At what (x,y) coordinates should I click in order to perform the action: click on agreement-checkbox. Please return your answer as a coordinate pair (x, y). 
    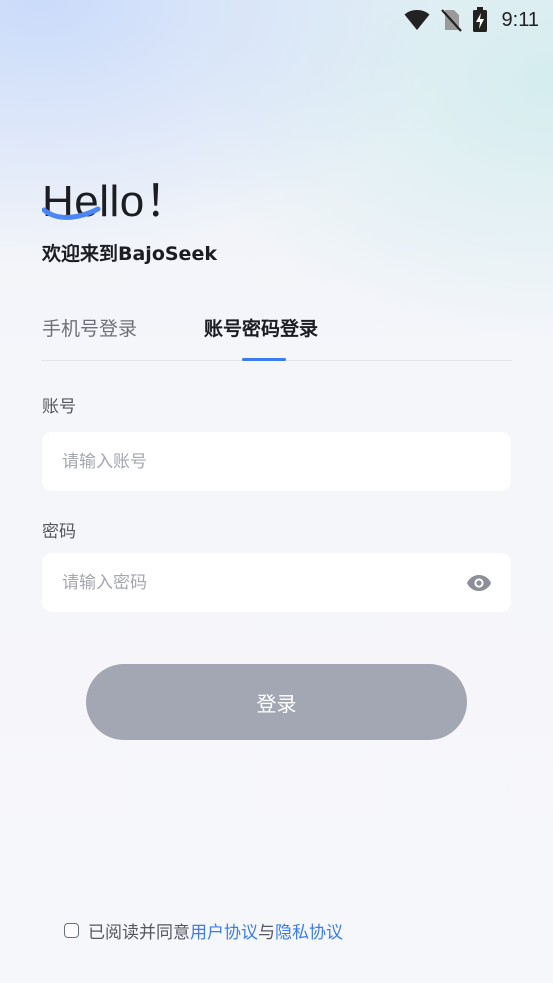
    Looking at the image, I should click on (71, 930).